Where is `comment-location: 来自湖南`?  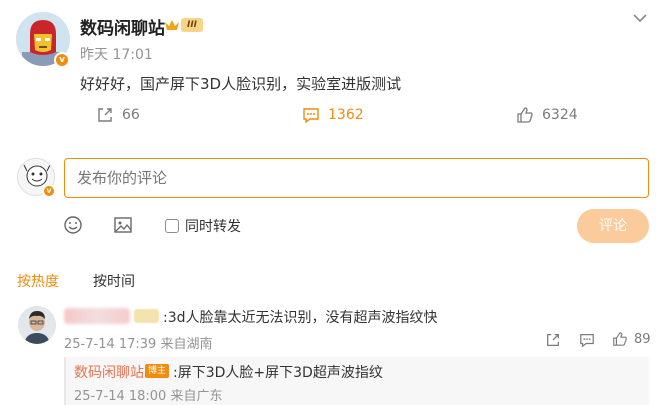 comment-location: 来自湖南 is located at coordinates (186, 344).